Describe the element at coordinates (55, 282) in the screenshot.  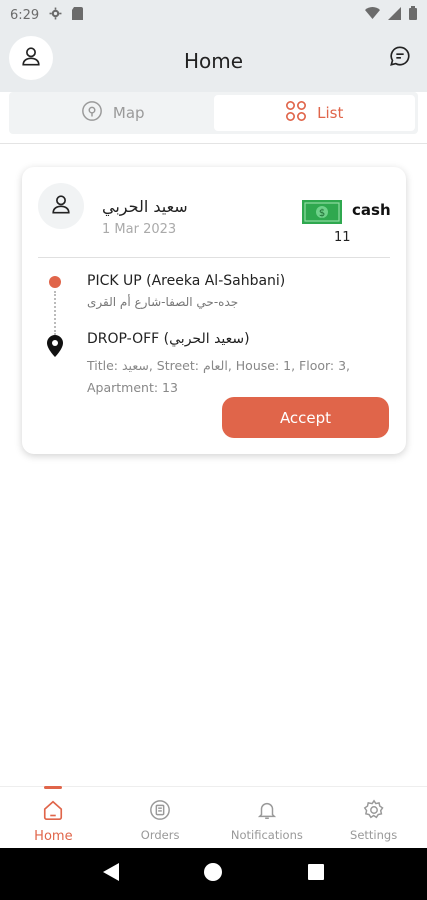
I see `pickup-dot-icon` at that location.